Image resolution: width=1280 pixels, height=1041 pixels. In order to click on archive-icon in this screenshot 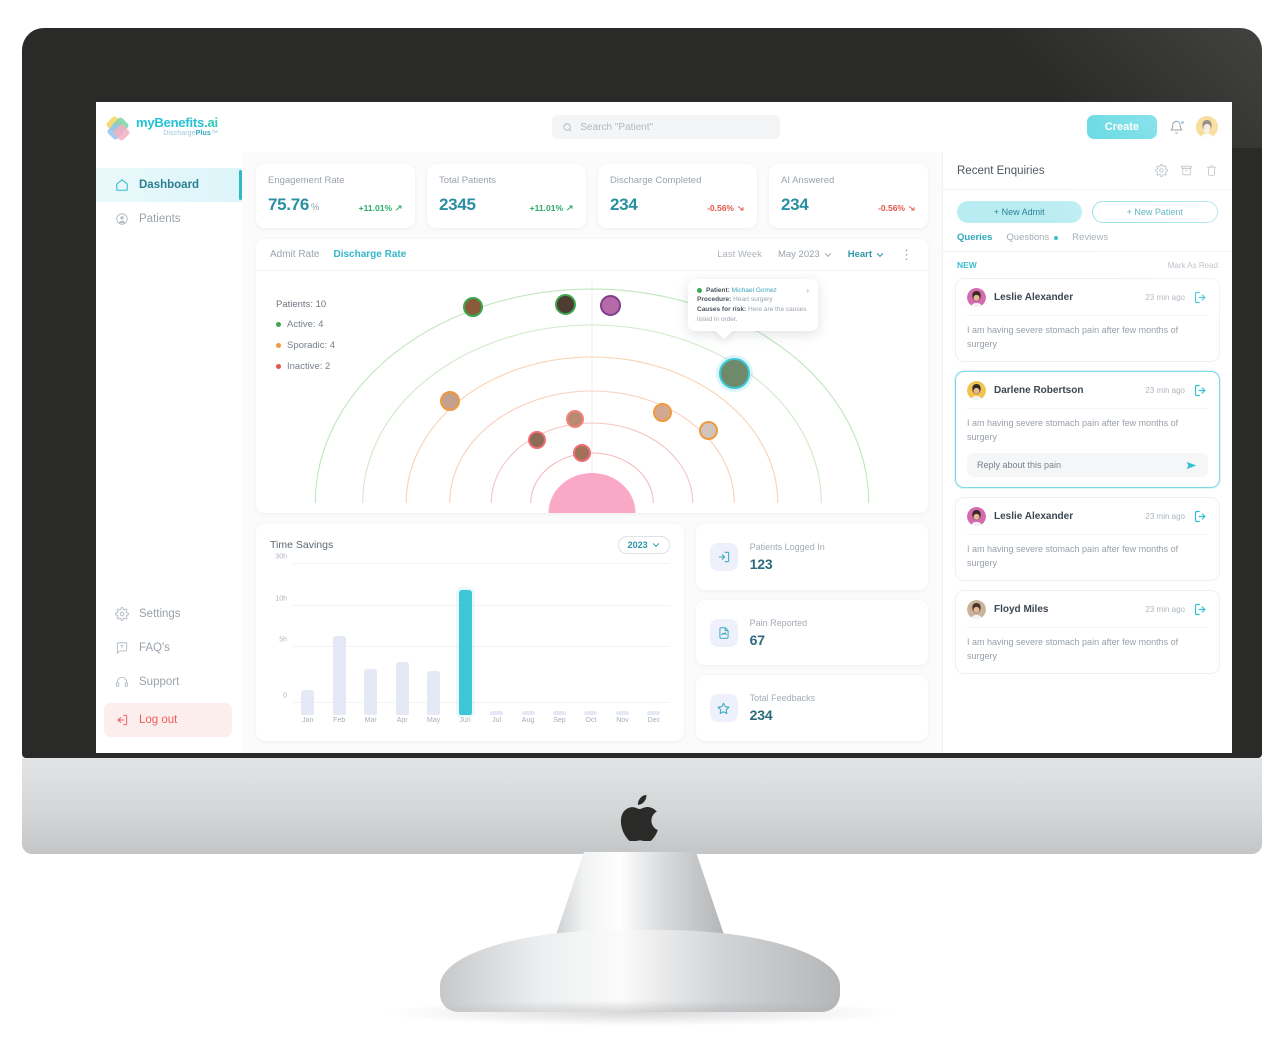, I will do `click(1186, 170)`.